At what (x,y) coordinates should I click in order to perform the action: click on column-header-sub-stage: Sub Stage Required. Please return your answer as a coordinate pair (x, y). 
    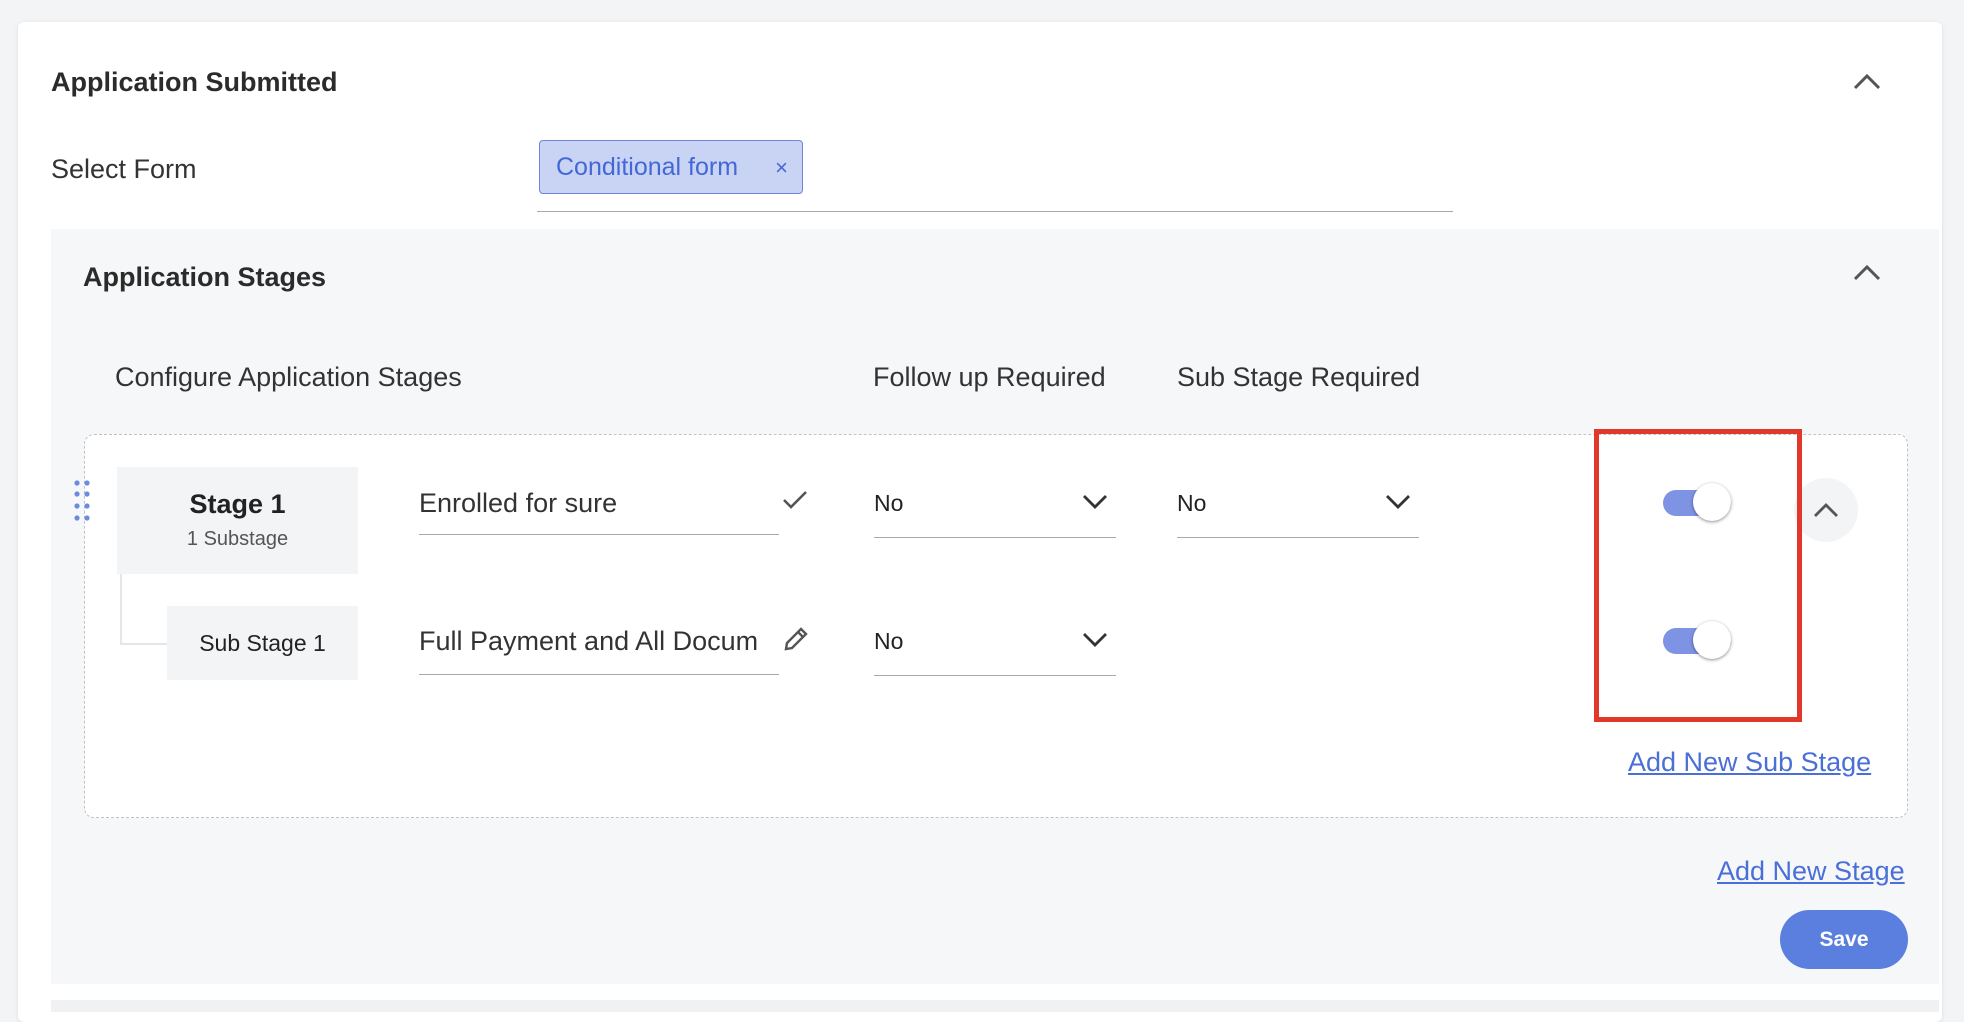
    Looking at the image, I should click on (1299, 377).